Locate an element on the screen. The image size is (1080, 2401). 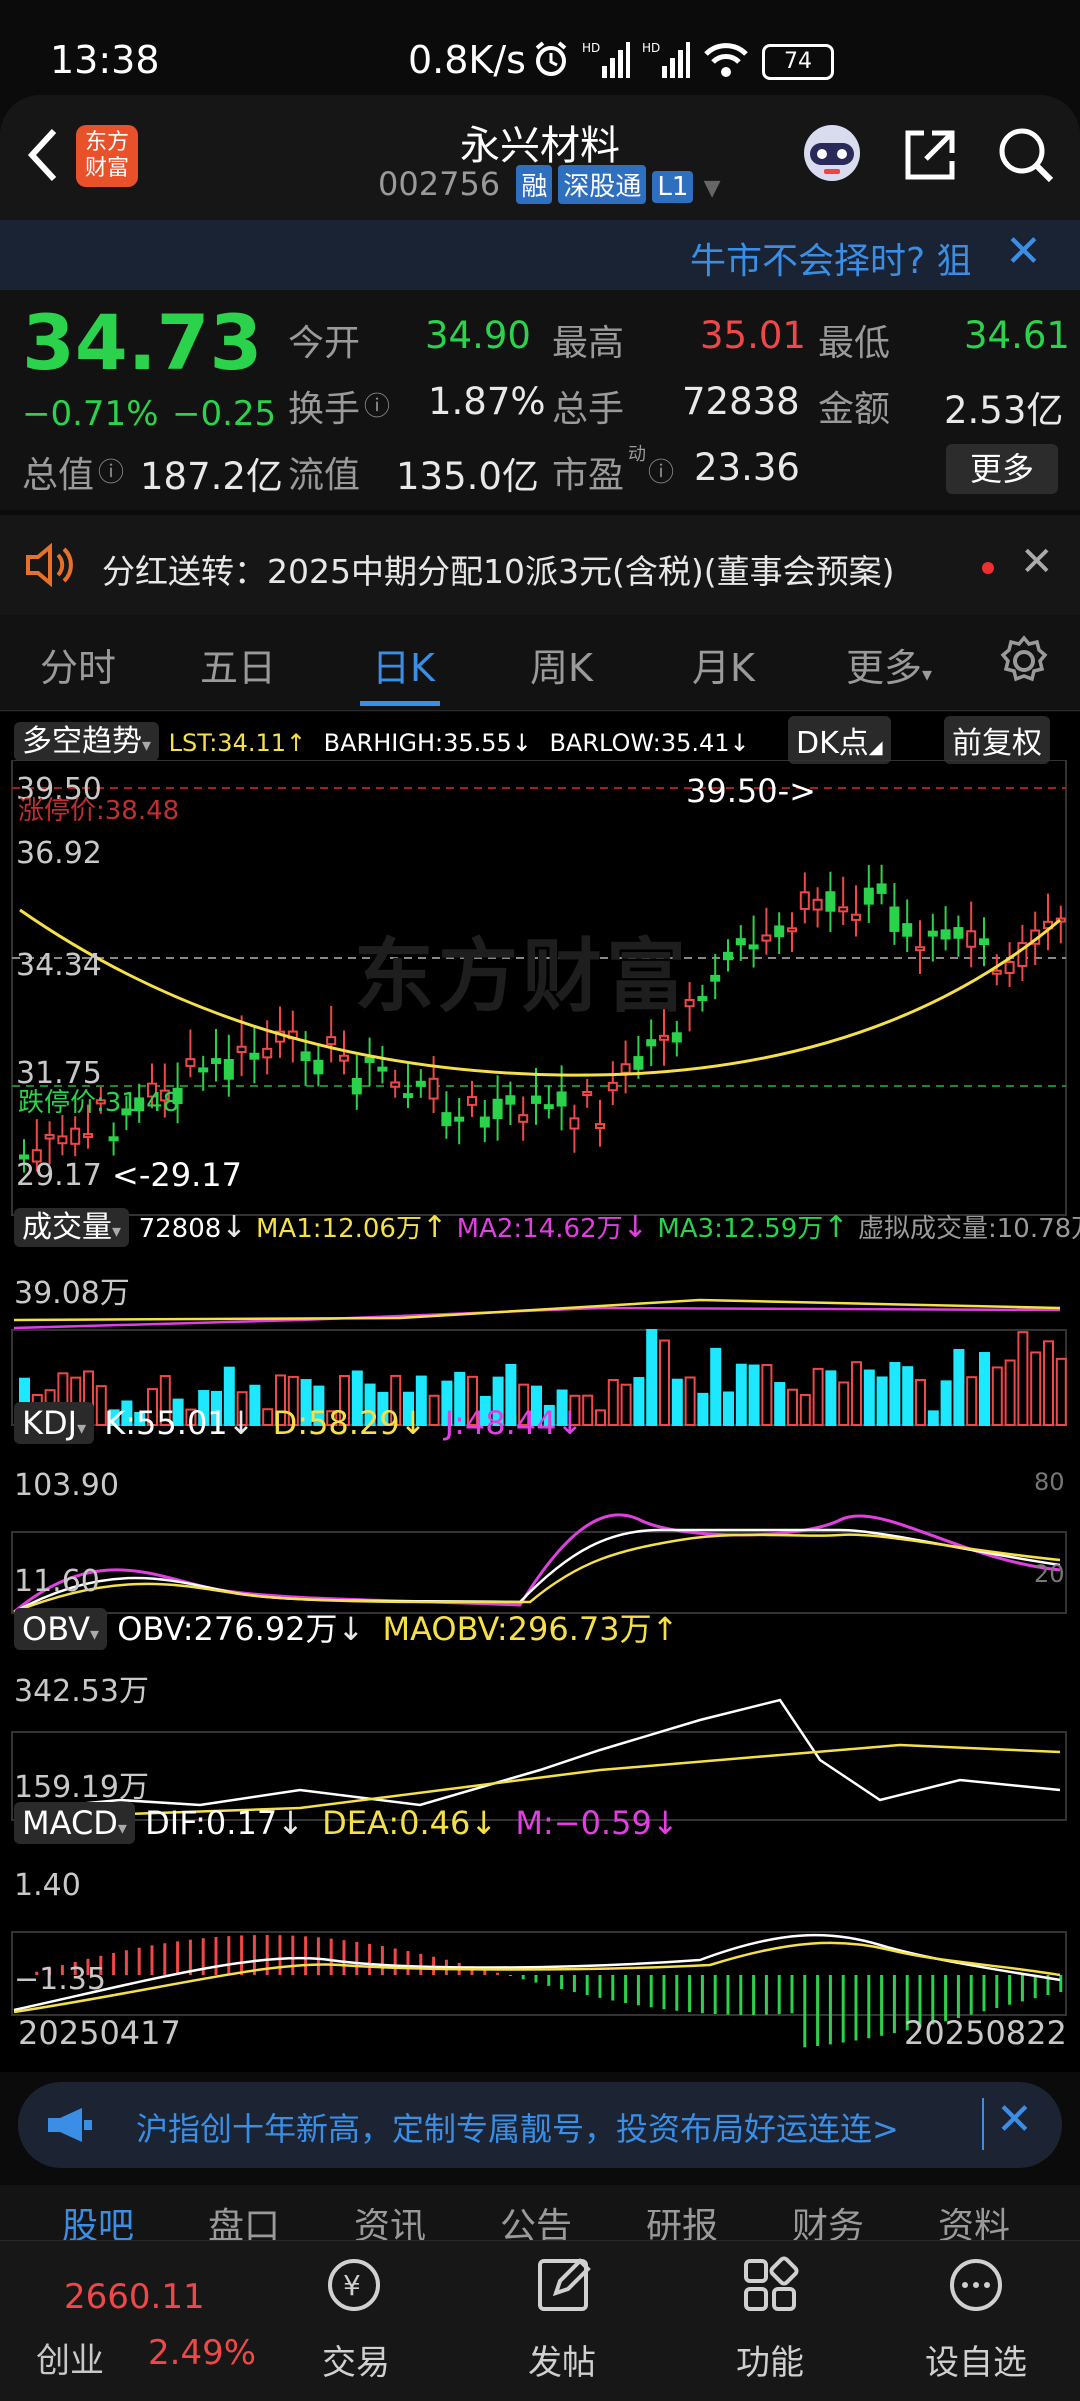
status-time: 13:38 is located at coordinates (105, 60).